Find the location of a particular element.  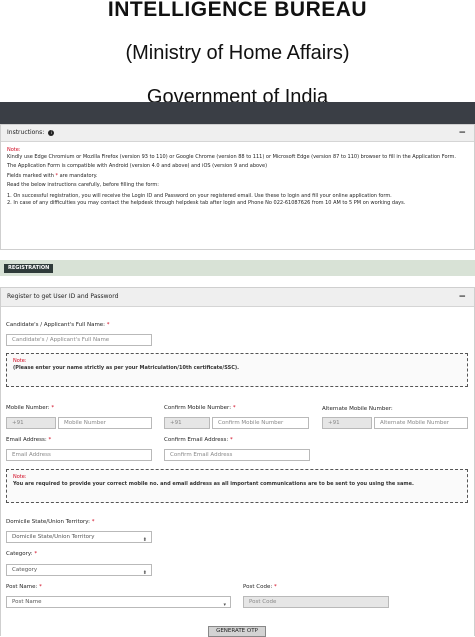

domicile-label: Domicile State/Union Territory: * is located at coordinates (50, 522).